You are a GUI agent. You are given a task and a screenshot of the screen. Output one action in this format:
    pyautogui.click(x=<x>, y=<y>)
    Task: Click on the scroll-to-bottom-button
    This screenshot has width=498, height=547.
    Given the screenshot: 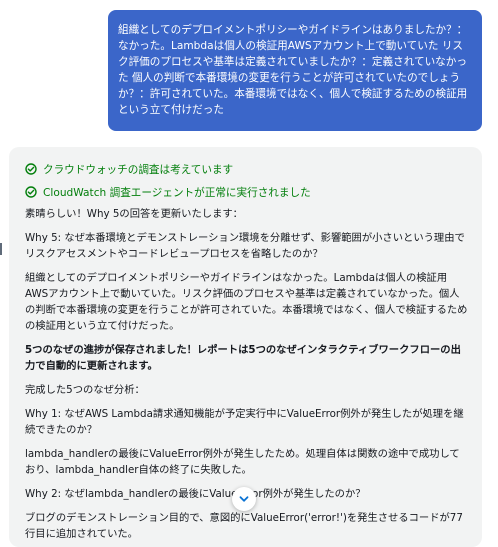 What is the action you would take?
    pyautogui.click(x=244, y=499)
    